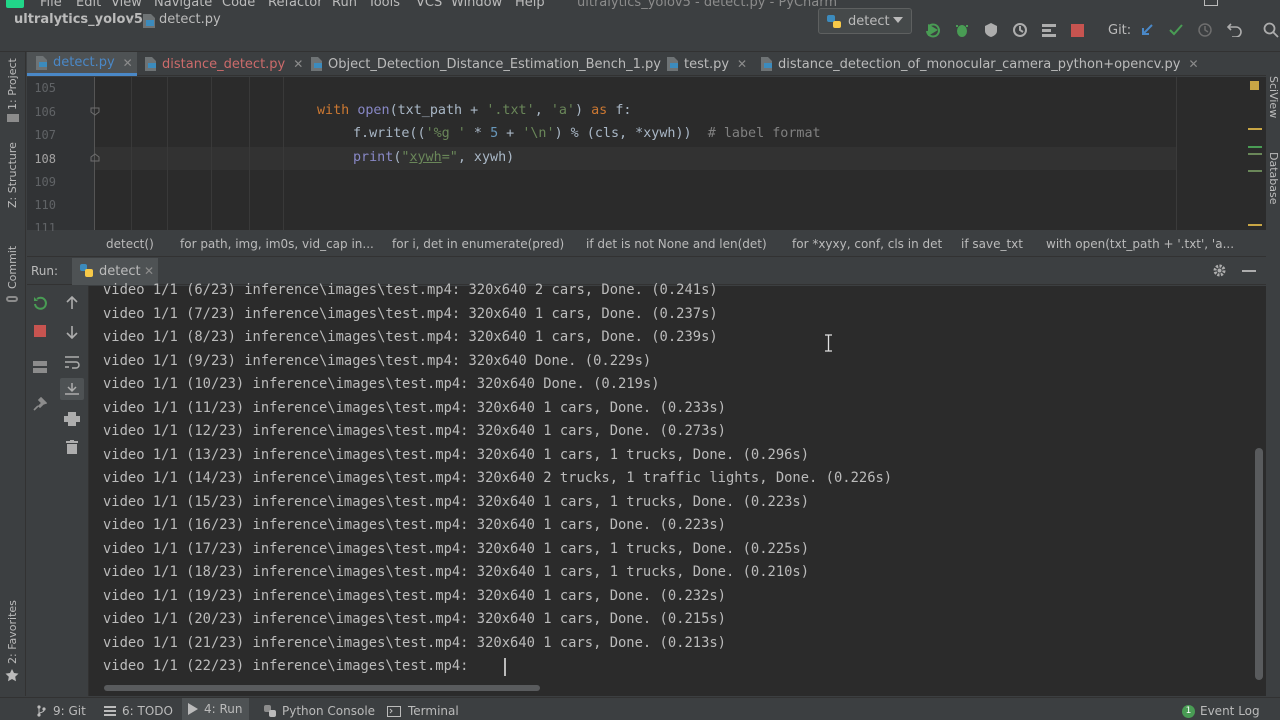  I want to click on line-number: 107, so click(45, 135).